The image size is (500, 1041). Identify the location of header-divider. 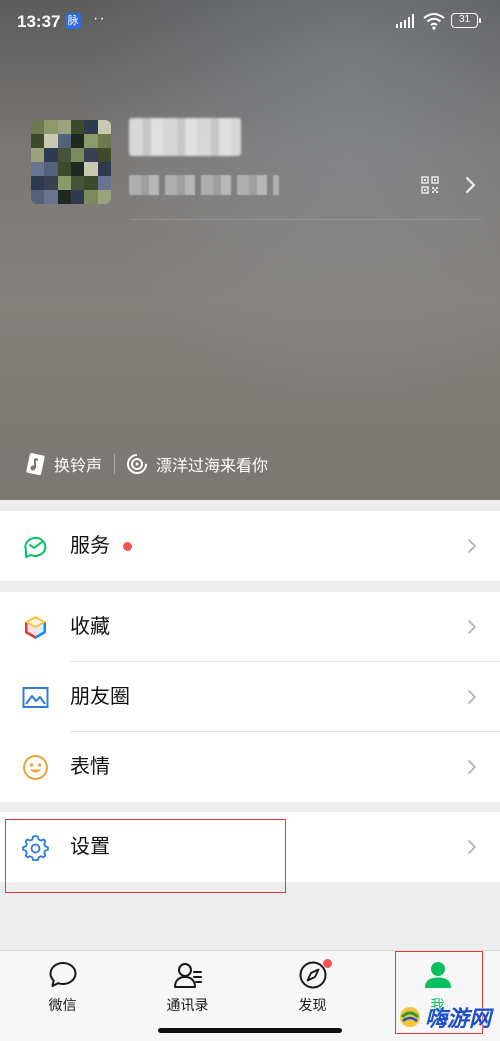
(306, 219).